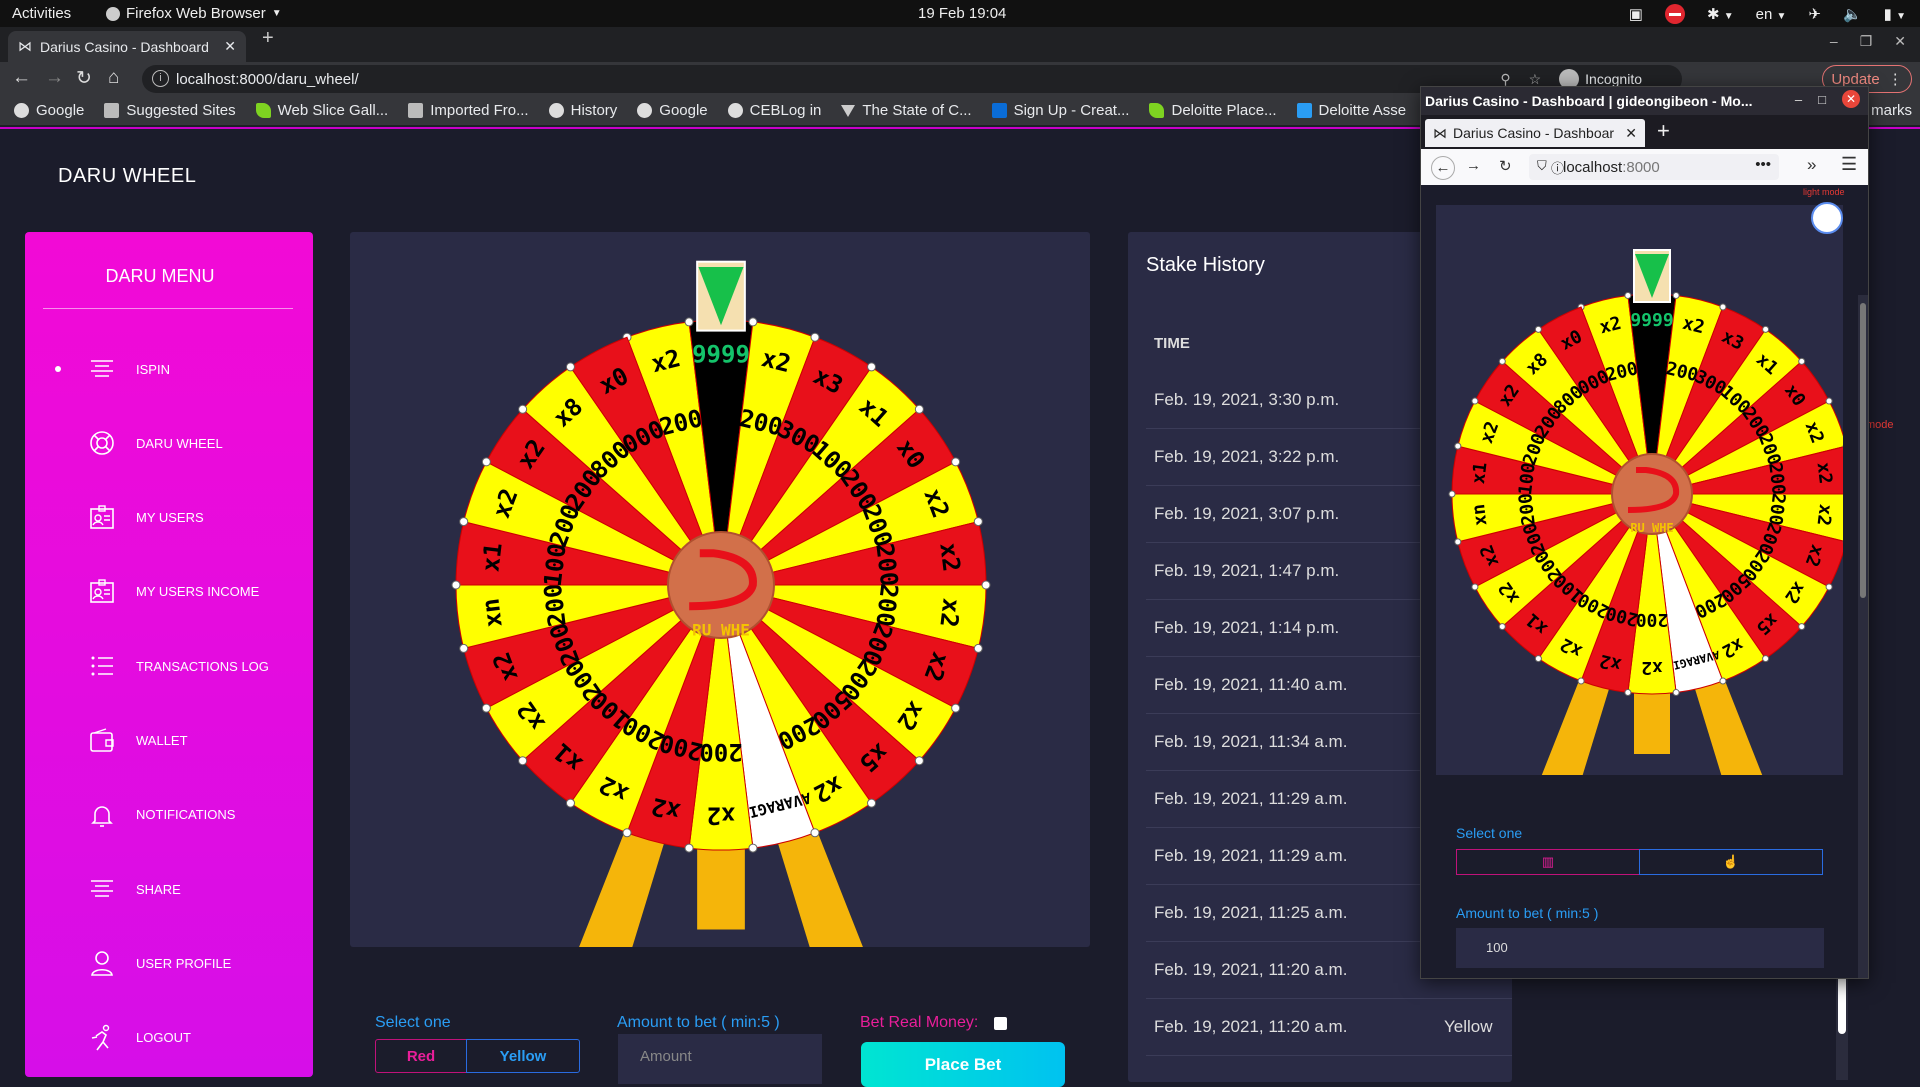 Image resolution: width=1920 pixels, height=1087 pixels. I want to click on info-icon: i, so click(160, 78).